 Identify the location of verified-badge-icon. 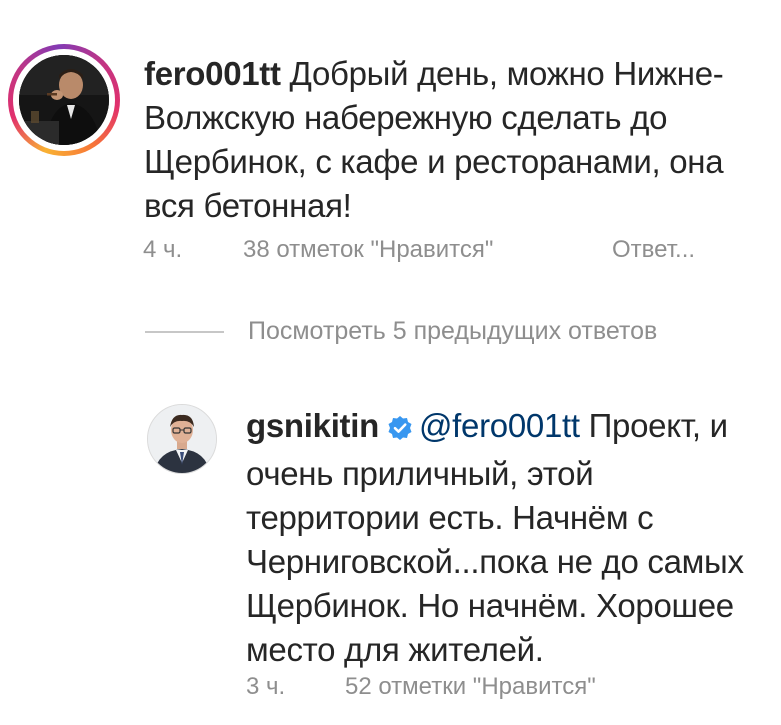
(400, 430).